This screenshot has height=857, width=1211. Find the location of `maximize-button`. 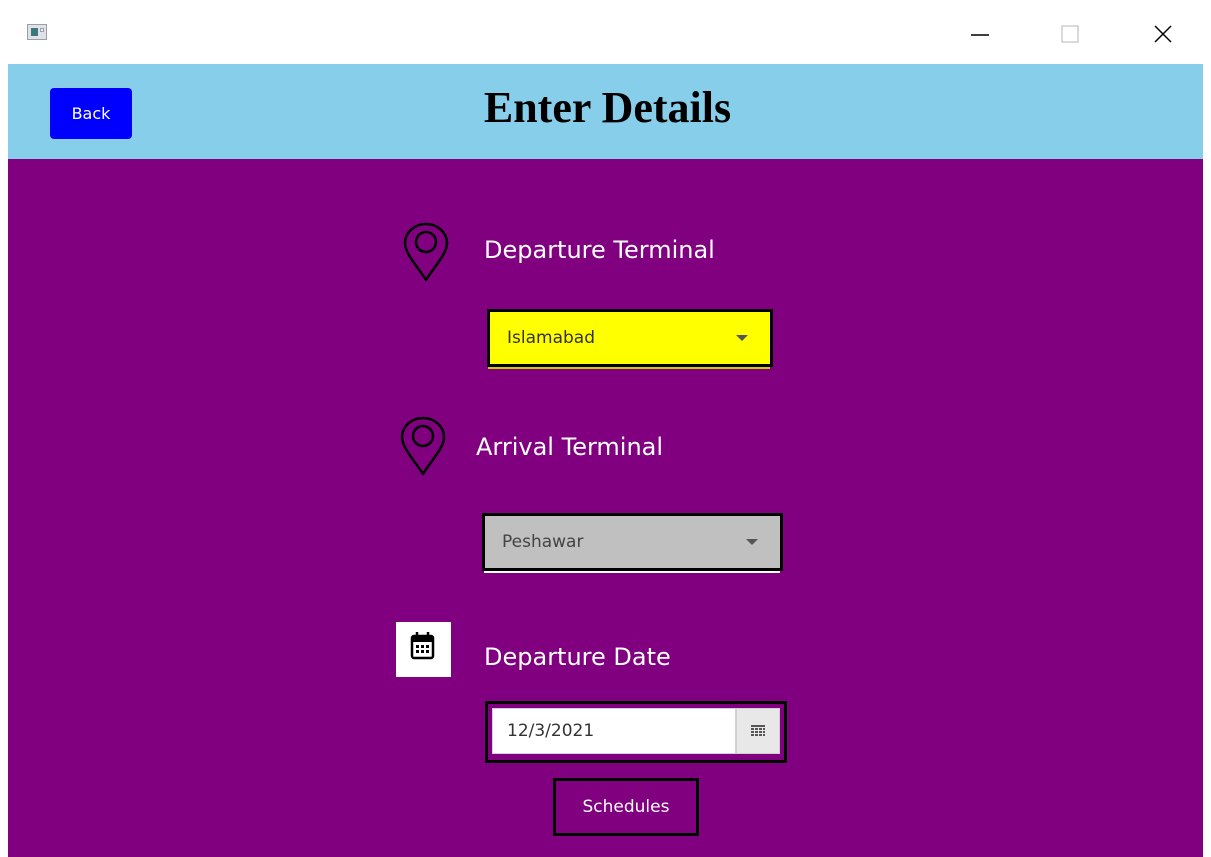

maximize-button is located at coordinates (1070, 34).